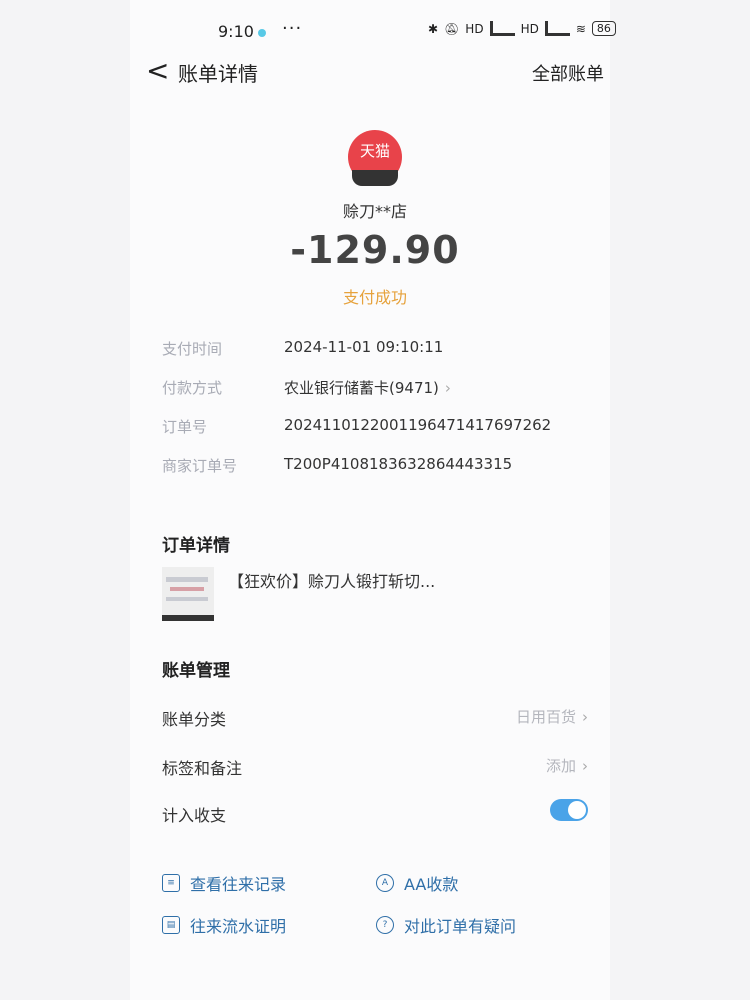  I want to click on transaction-proof-button: ▤ 往来流水证明, so click(224, 925).